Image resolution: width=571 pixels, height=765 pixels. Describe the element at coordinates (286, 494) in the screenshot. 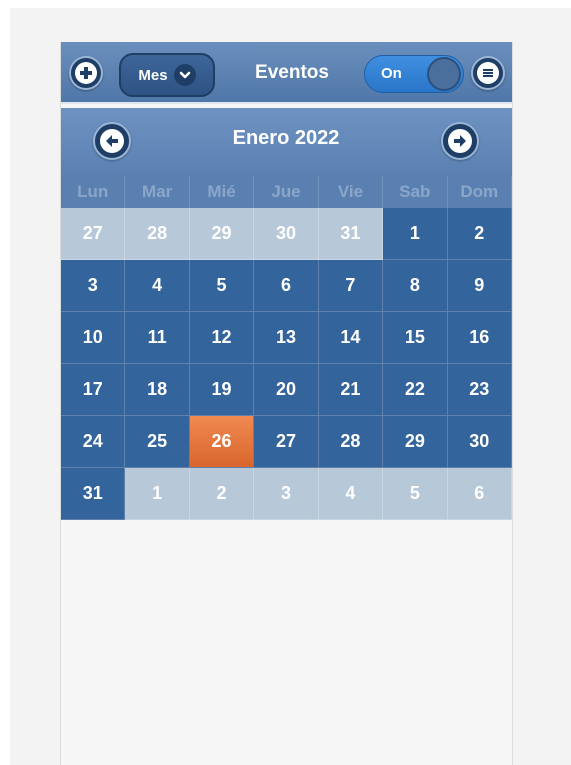

I see `calendar-day-outside-month: 3` at that location.